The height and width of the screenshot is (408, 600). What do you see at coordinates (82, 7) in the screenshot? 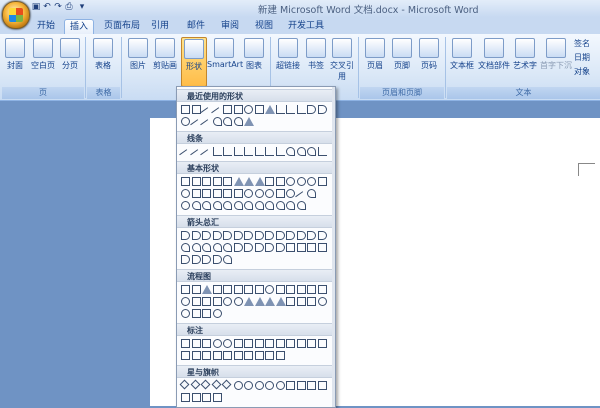
I see `customize-qat-icon: ▾` at bounding box center [82, 7].